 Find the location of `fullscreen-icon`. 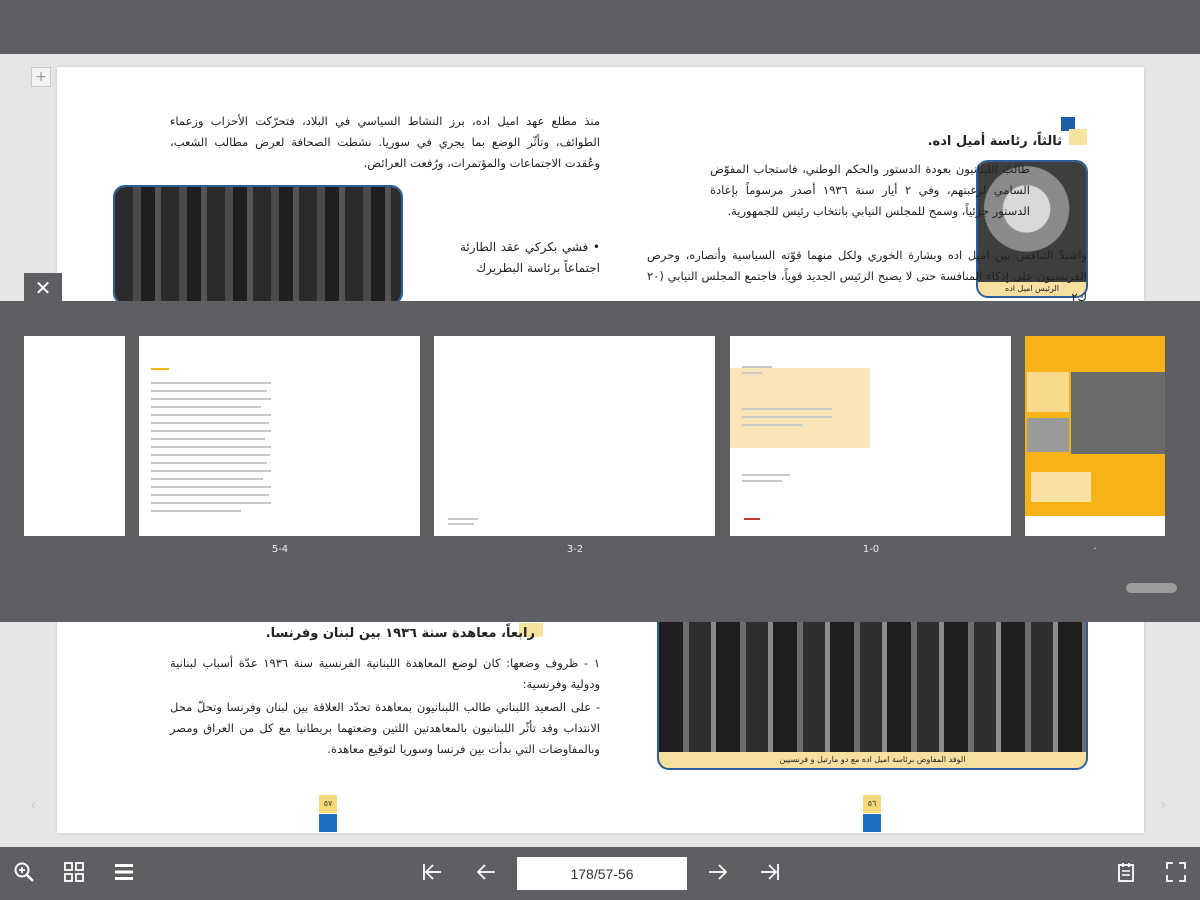

fullscreen-icon is located at coordinates (1176, 872).